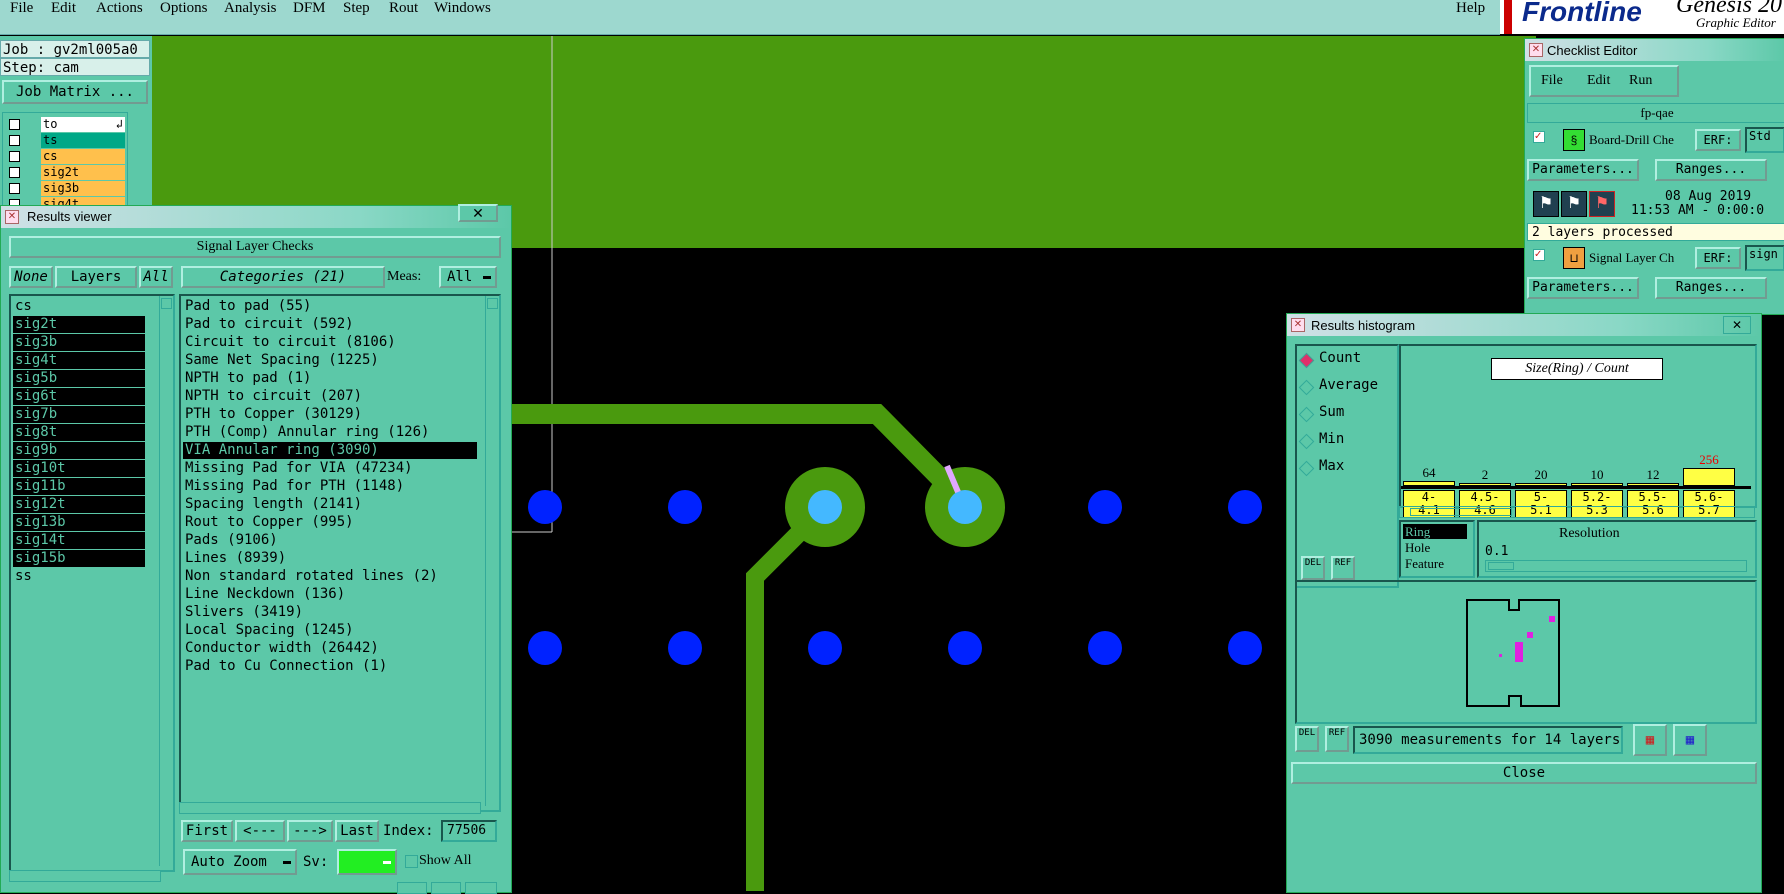 The image size is (1784, 894). What do you see at coordinates (79, 432) in the screenshot?
I see `layer-list-item: sig8t` at bounding box center [79, 432].